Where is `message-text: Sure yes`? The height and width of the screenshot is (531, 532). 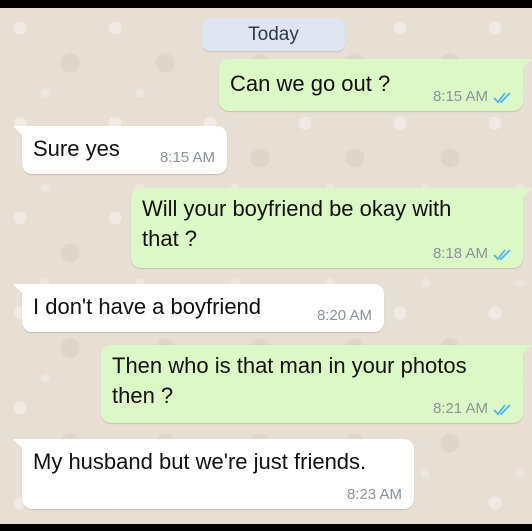 message-text: Sure yes is located at coordinates (76, 148).